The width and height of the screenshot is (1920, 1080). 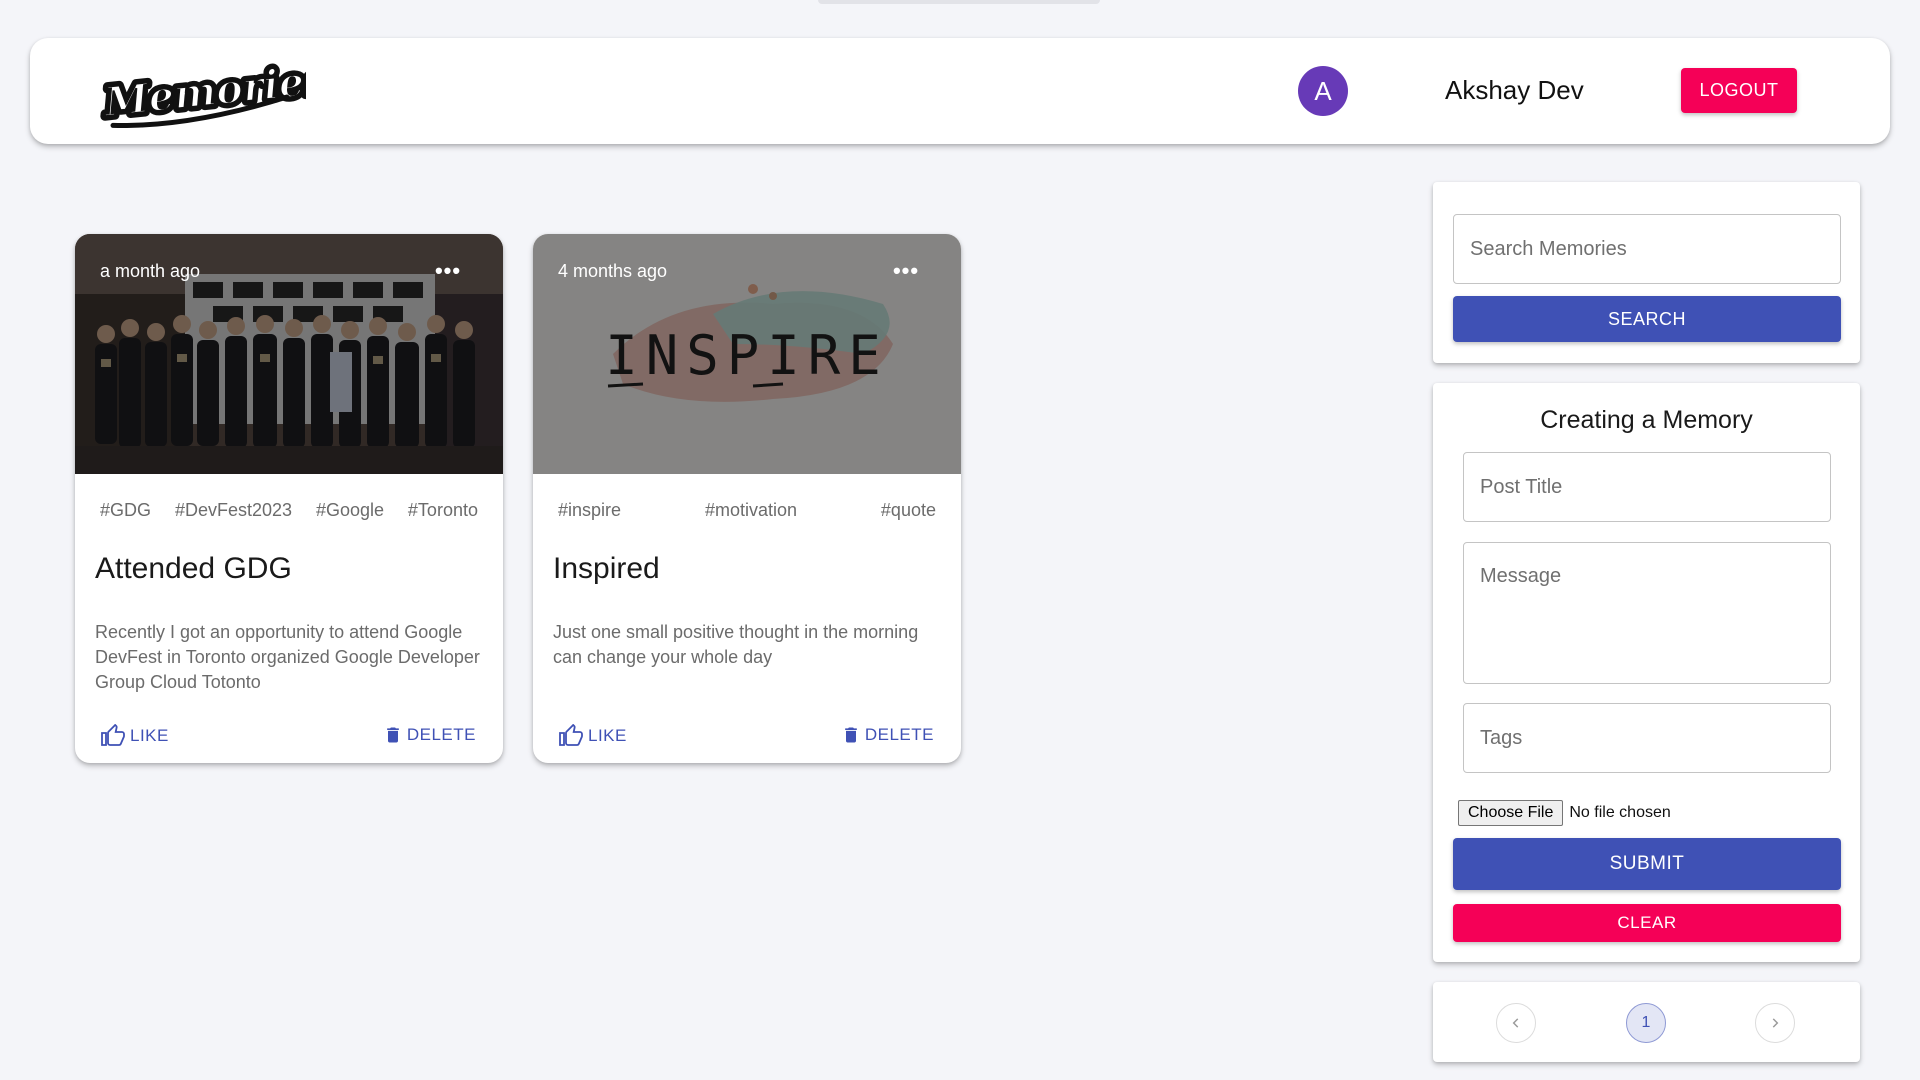 I want to click on post-time: a month ago, so click(x=150, y=271).